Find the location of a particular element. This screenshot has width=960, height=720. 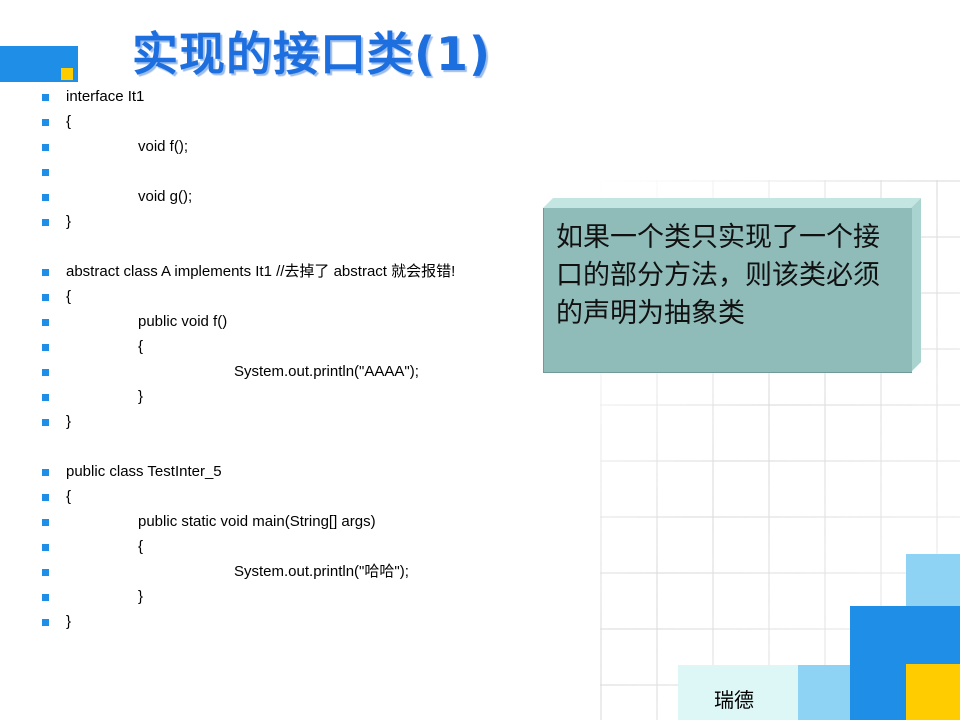

code-line-text: public class TestInter_5 is located at coordinates (144, 471).